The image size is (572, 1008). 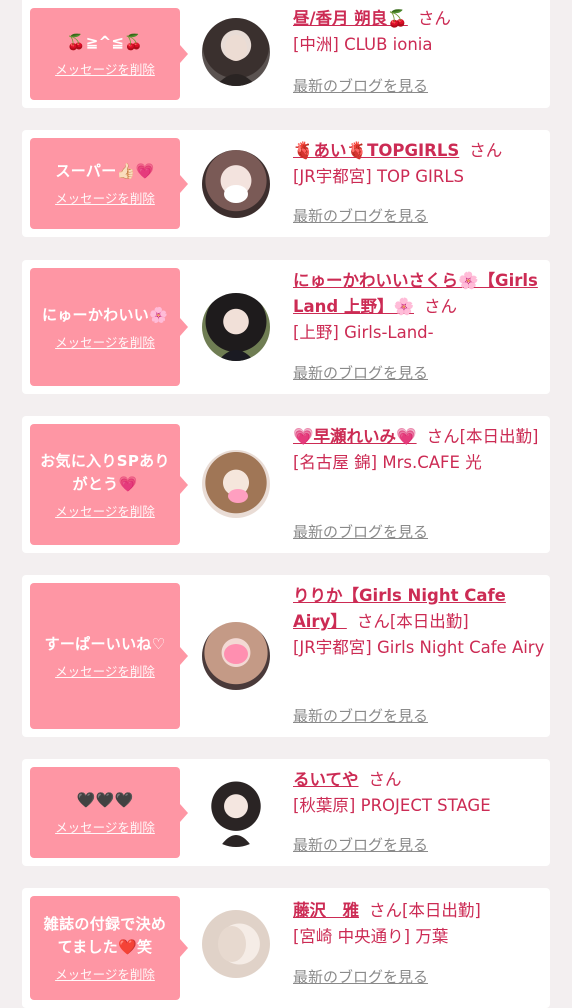 What do you see at coordinates (105, 643) in the screenshot?
I see `message-text: すーぱーいいね♡` at bounding box center [105, 643].